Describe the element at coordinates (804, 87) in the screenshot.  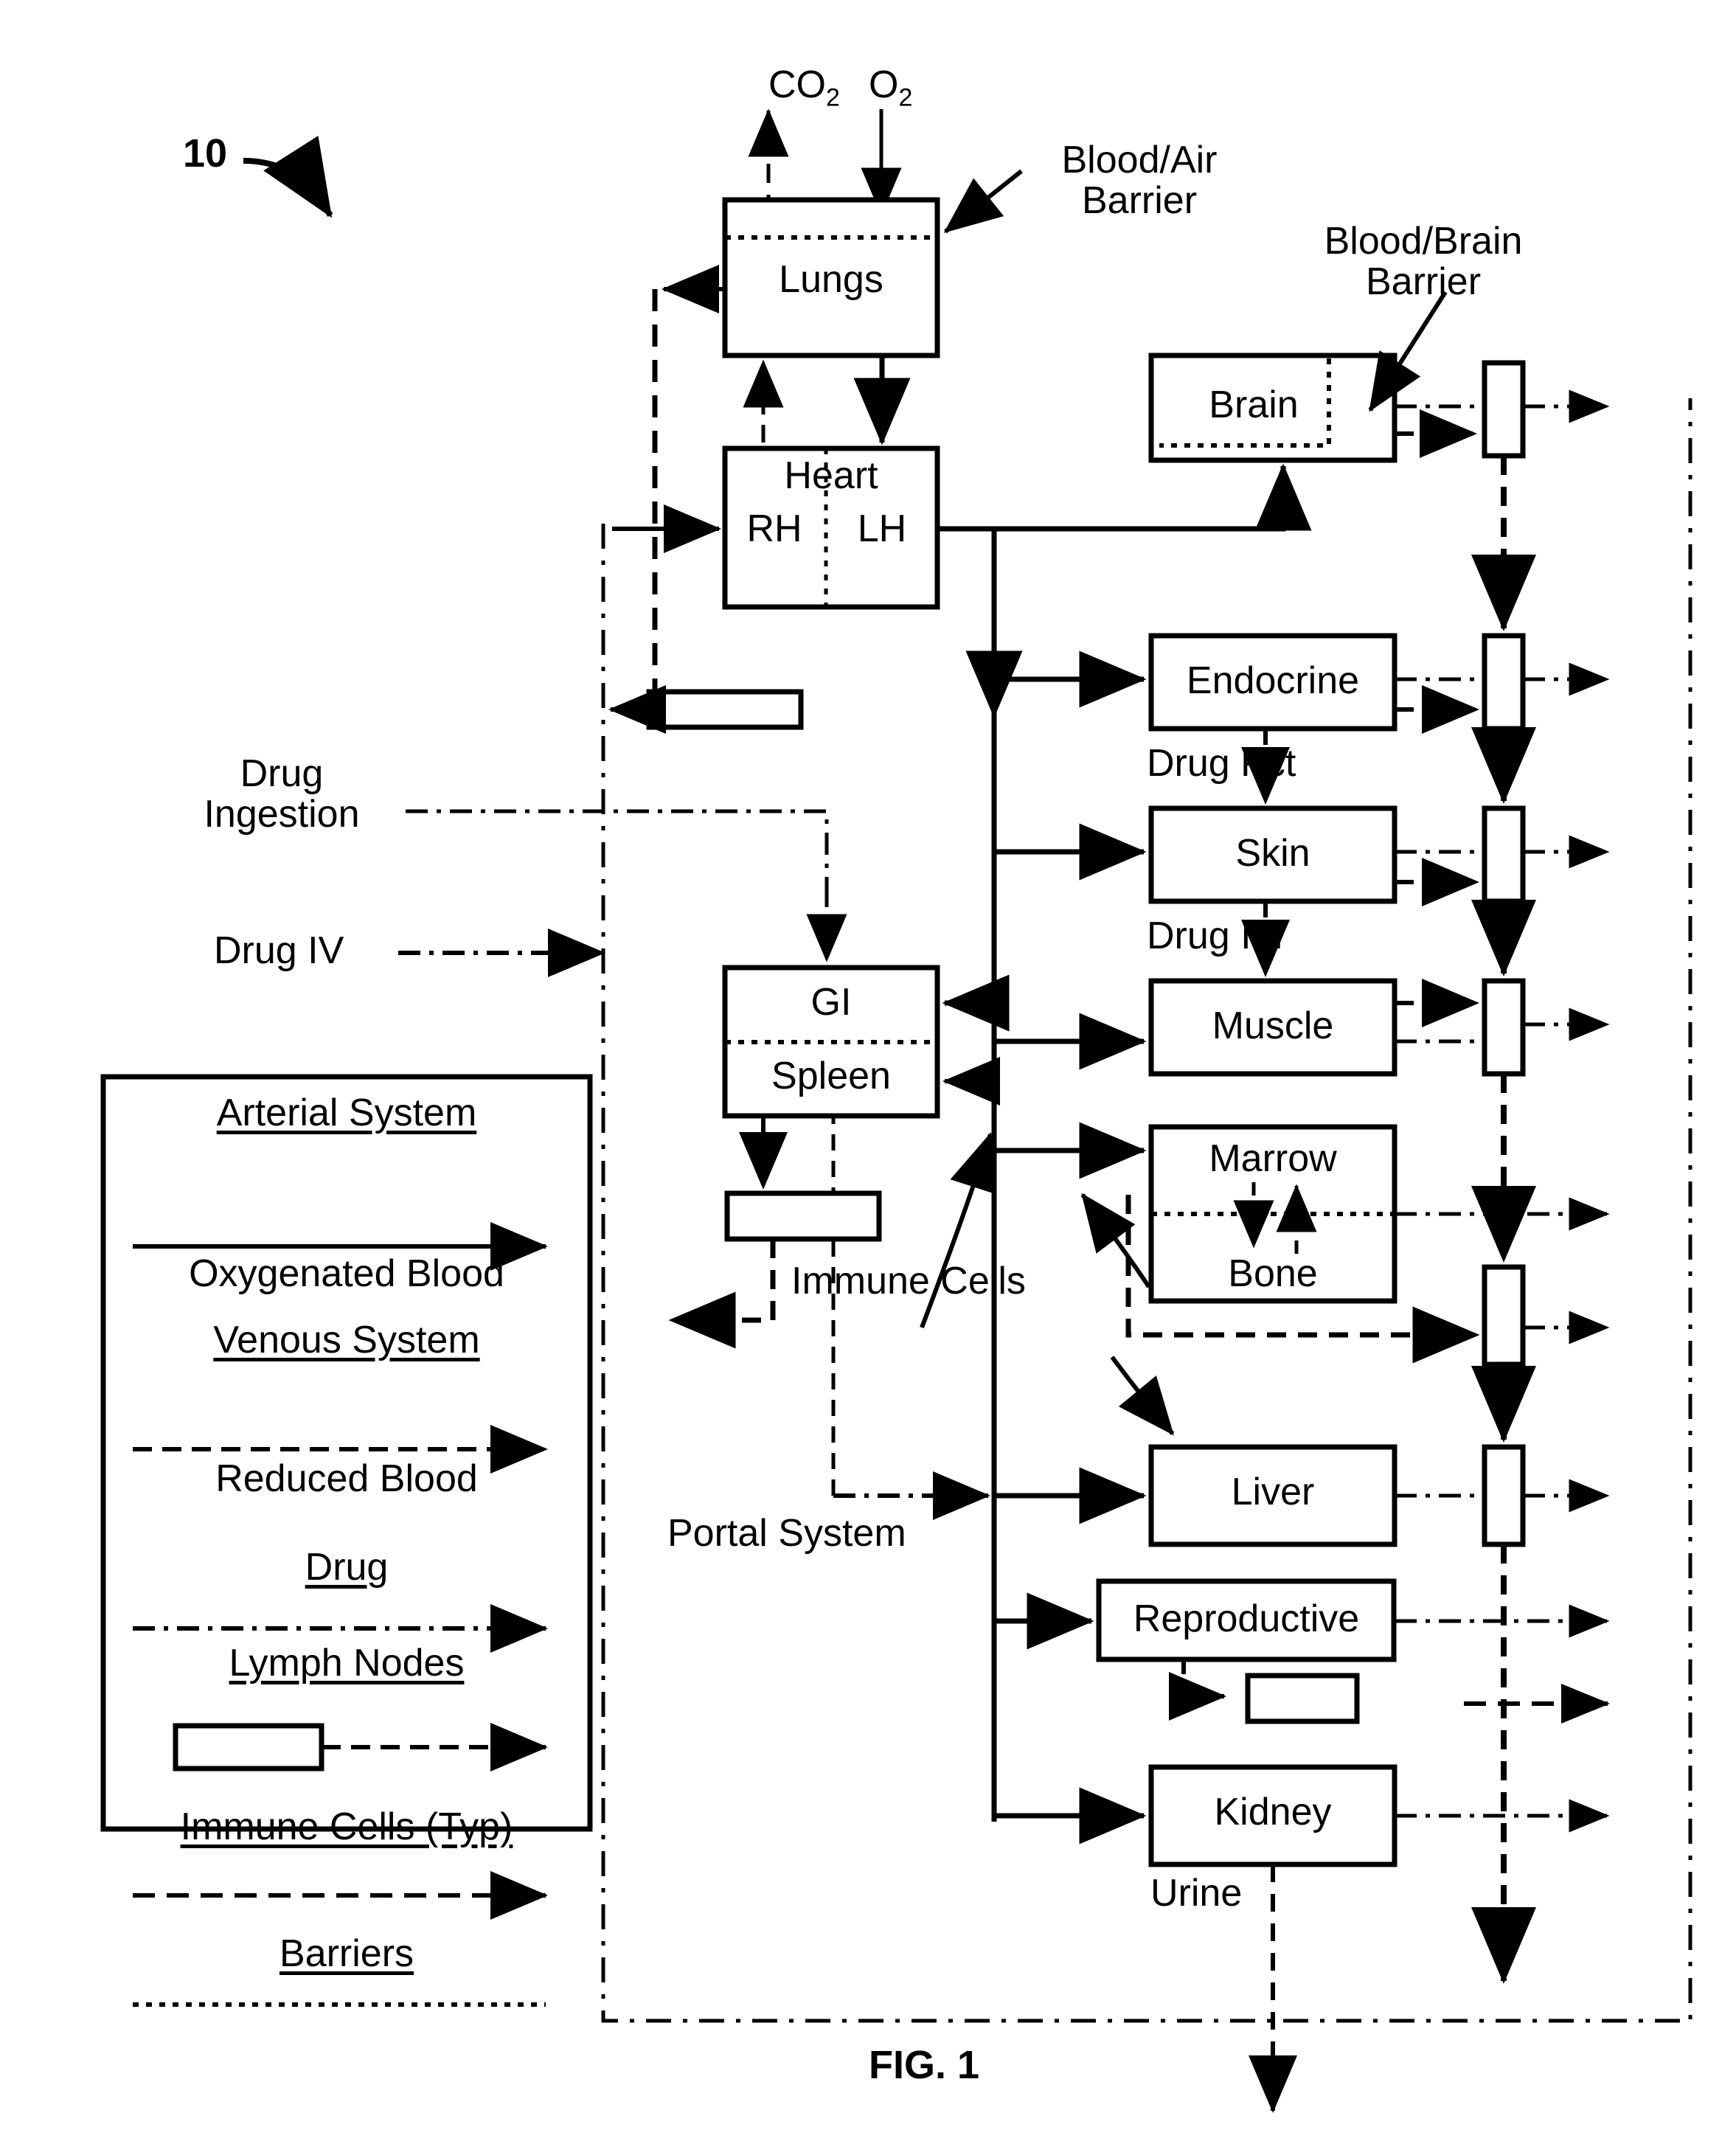
I see `co2-label: CO2` at that location.